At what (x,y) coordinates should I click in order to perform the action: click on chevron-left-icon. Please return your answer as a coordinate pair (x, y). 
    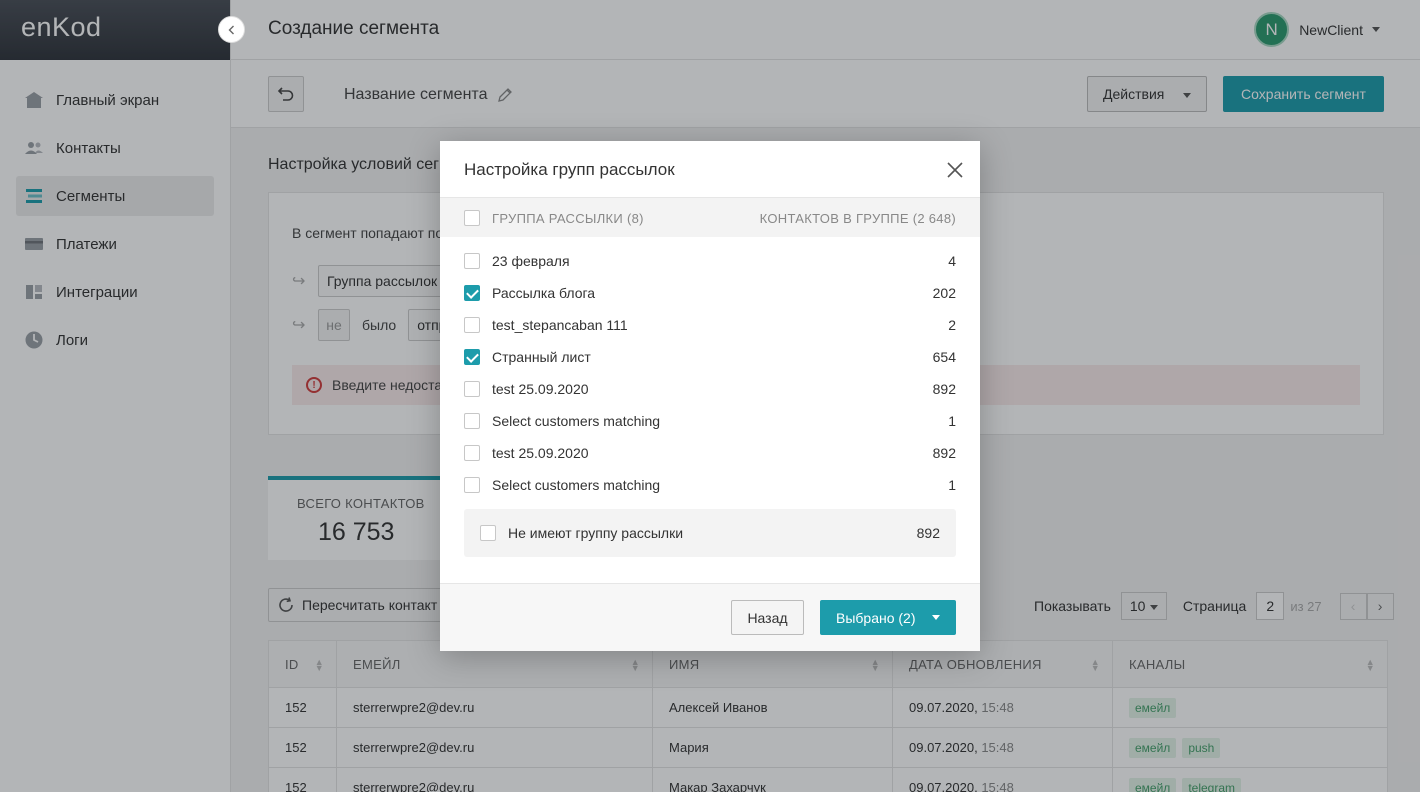
    Looking at the image, I should click on (231, 29).